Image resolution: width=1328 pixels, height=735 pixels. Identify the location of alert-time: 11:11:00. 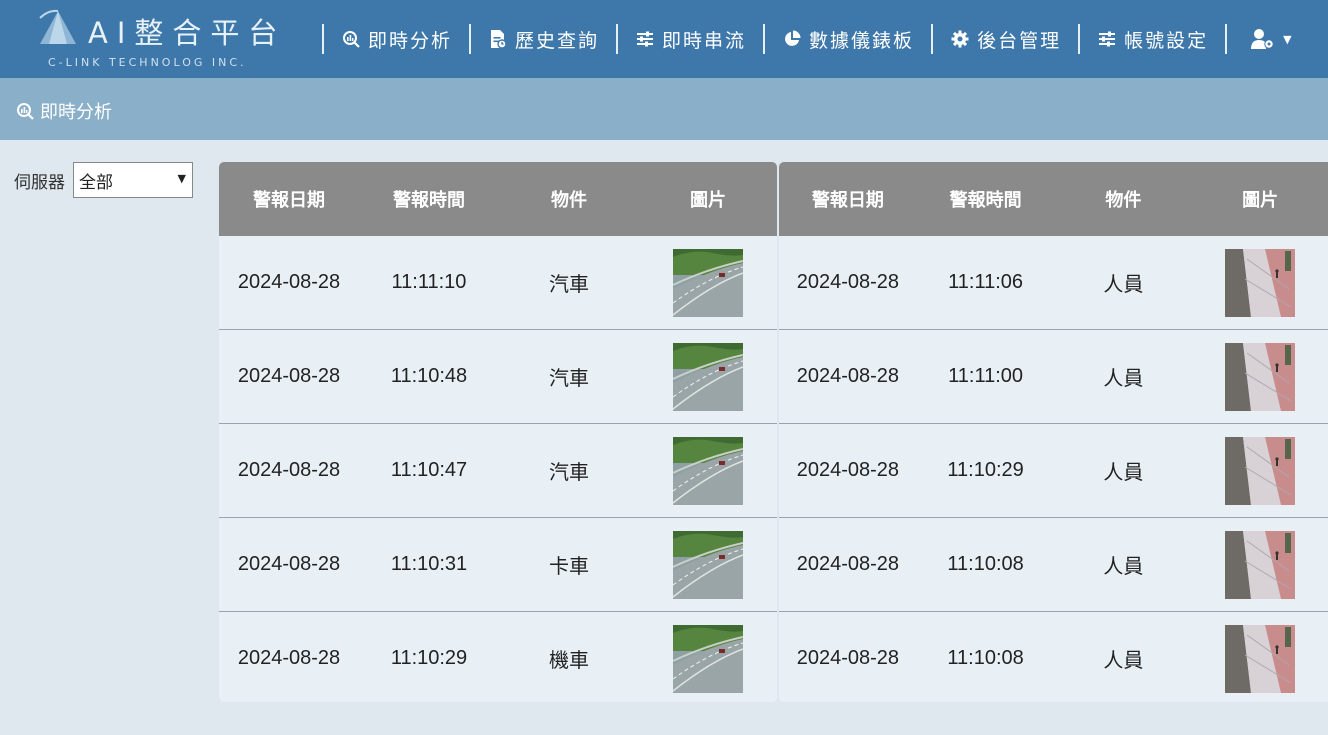
(986, 376).